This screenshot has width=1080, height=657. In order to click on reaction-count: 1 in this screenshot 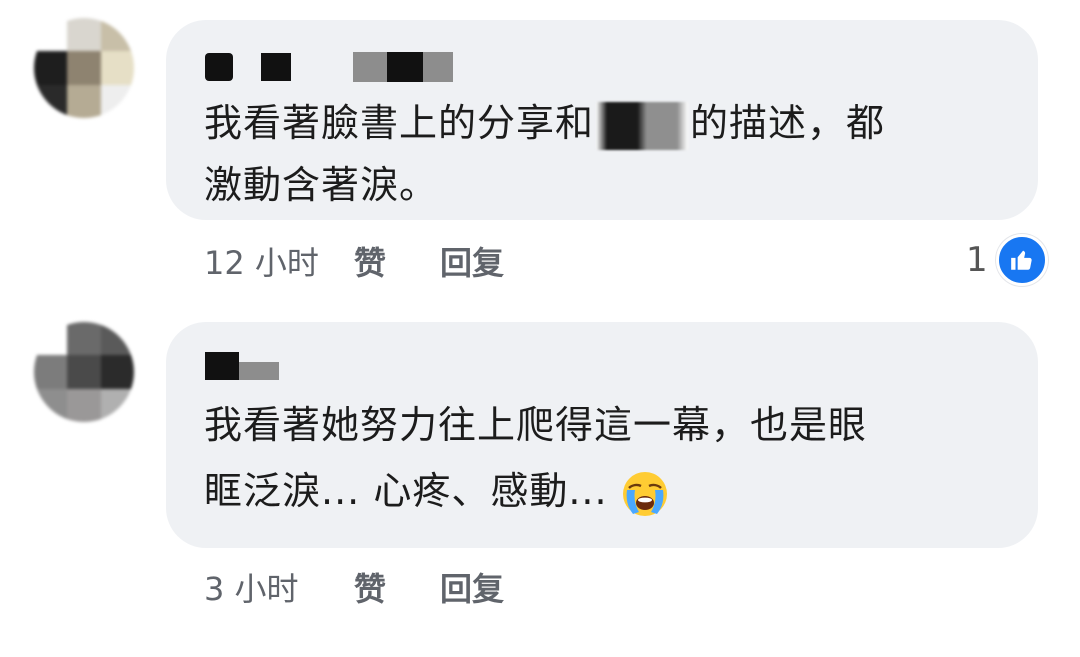, I will do `click(1007, 260)`.